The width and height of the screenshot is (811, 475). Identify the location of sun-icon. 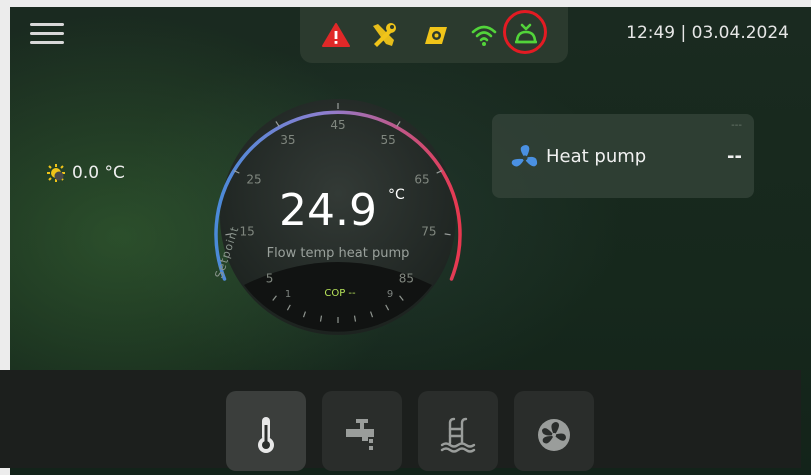
(56, 173).